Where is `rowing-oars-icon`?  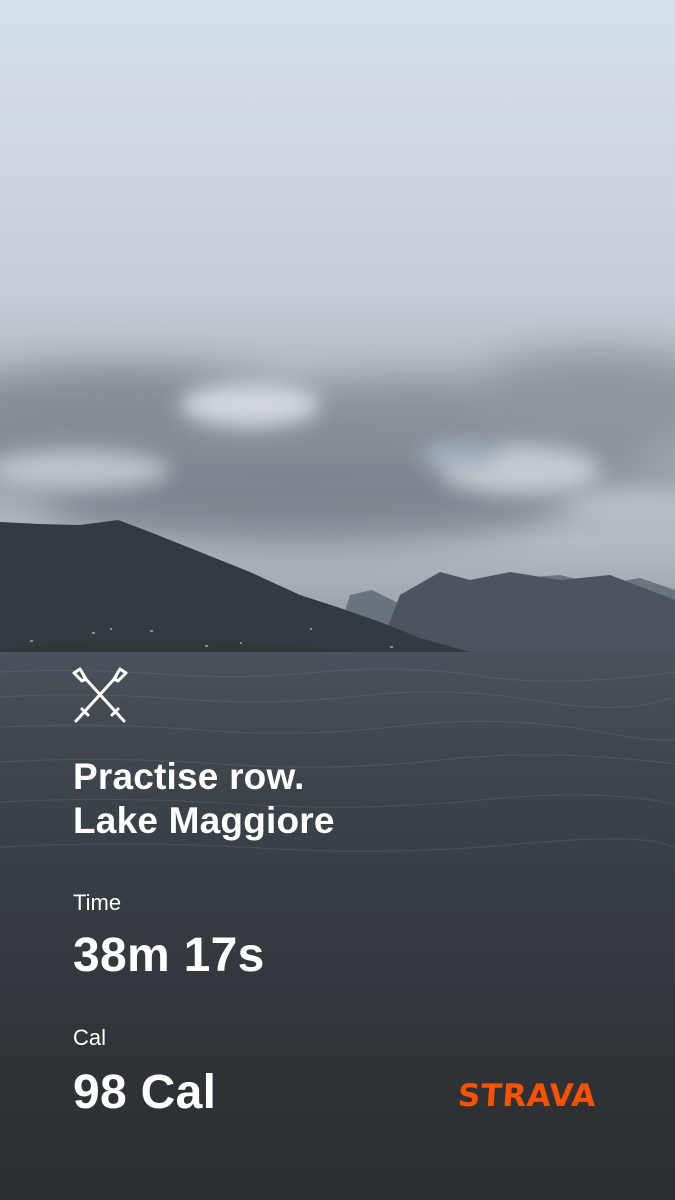 rowing-oars-icon is located at coordinates (100, 695).